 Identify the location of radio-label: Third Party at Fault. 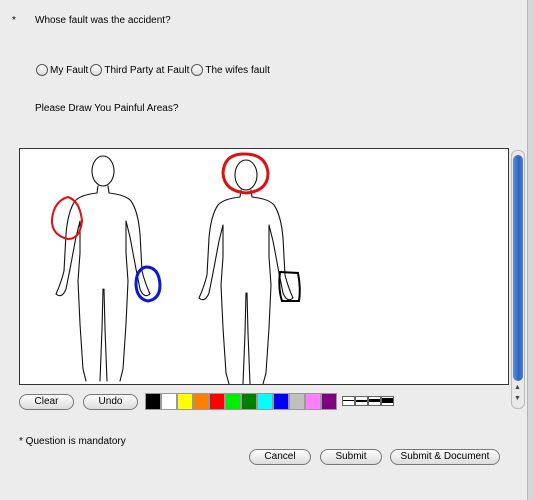
(147, 70).